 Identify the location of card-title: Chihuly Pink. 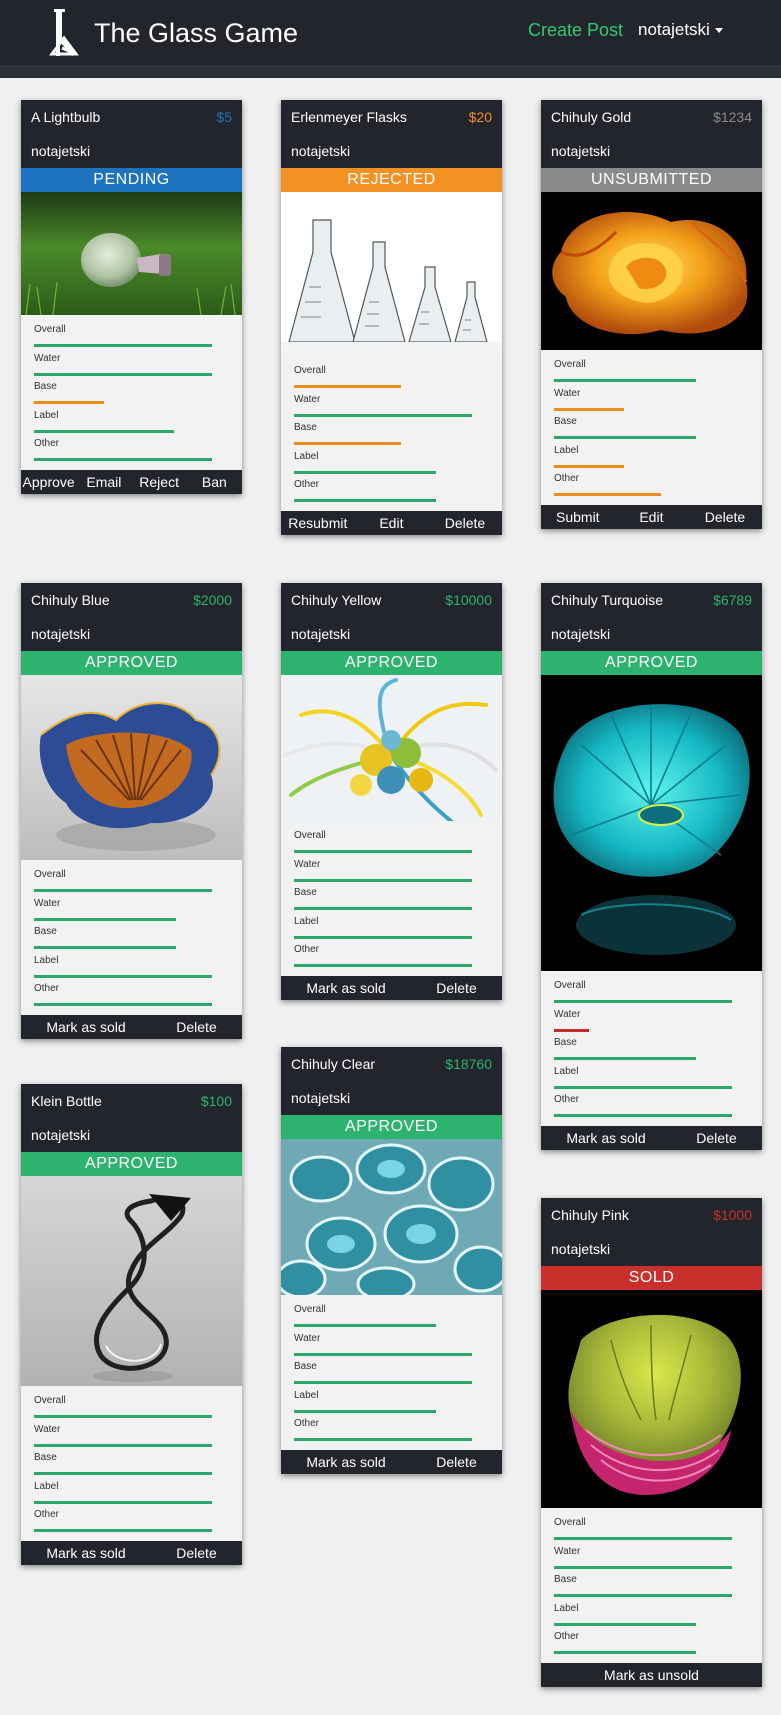
(590, 1215).